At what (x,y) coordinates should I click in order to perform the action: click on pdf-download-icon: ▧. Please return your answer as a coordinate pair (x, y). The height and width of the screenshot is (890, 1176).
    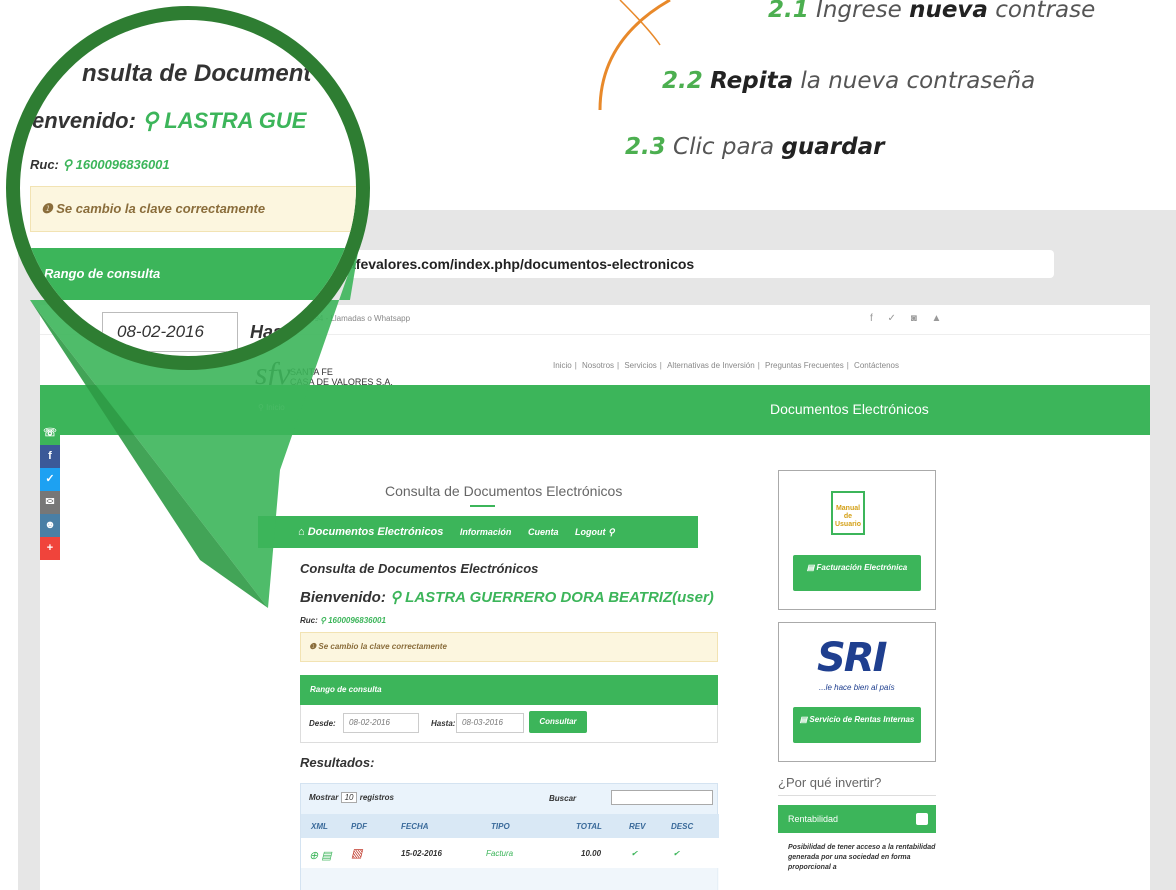
    Looking at the image, I should click on (356, 853).